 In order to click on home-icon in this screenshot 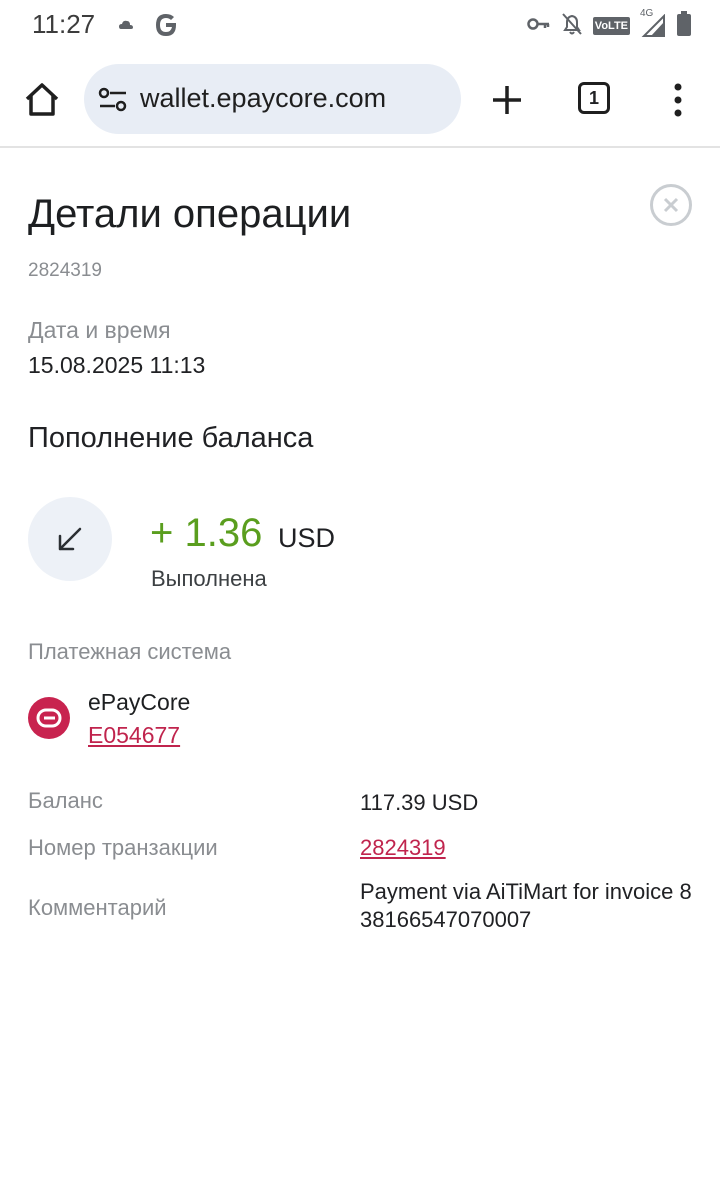, I will do `click(42, 99)`.